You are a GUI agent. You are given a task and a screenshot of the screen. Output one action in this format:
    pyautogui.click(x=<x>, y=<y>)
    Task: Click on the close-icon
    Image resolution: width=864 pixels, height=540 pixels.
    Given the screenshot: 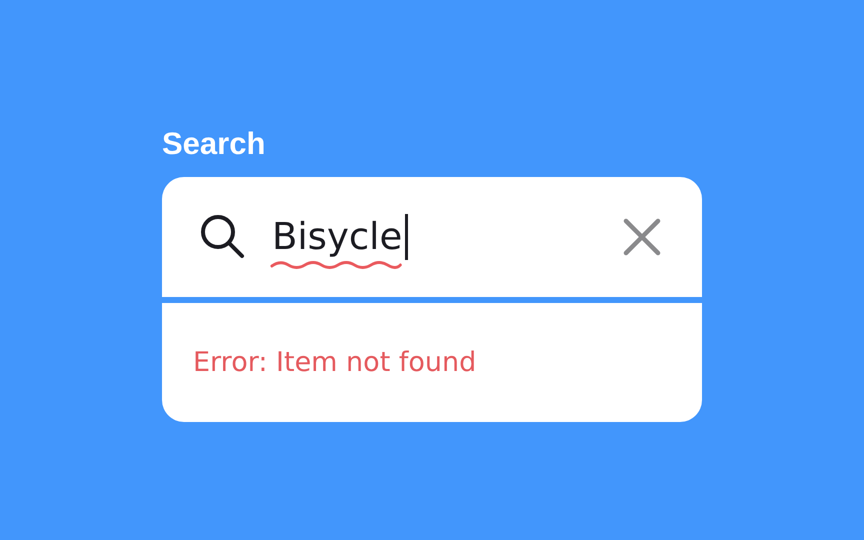 What is the action you would take?
    pyautogui.click(x=642, y=237)
    